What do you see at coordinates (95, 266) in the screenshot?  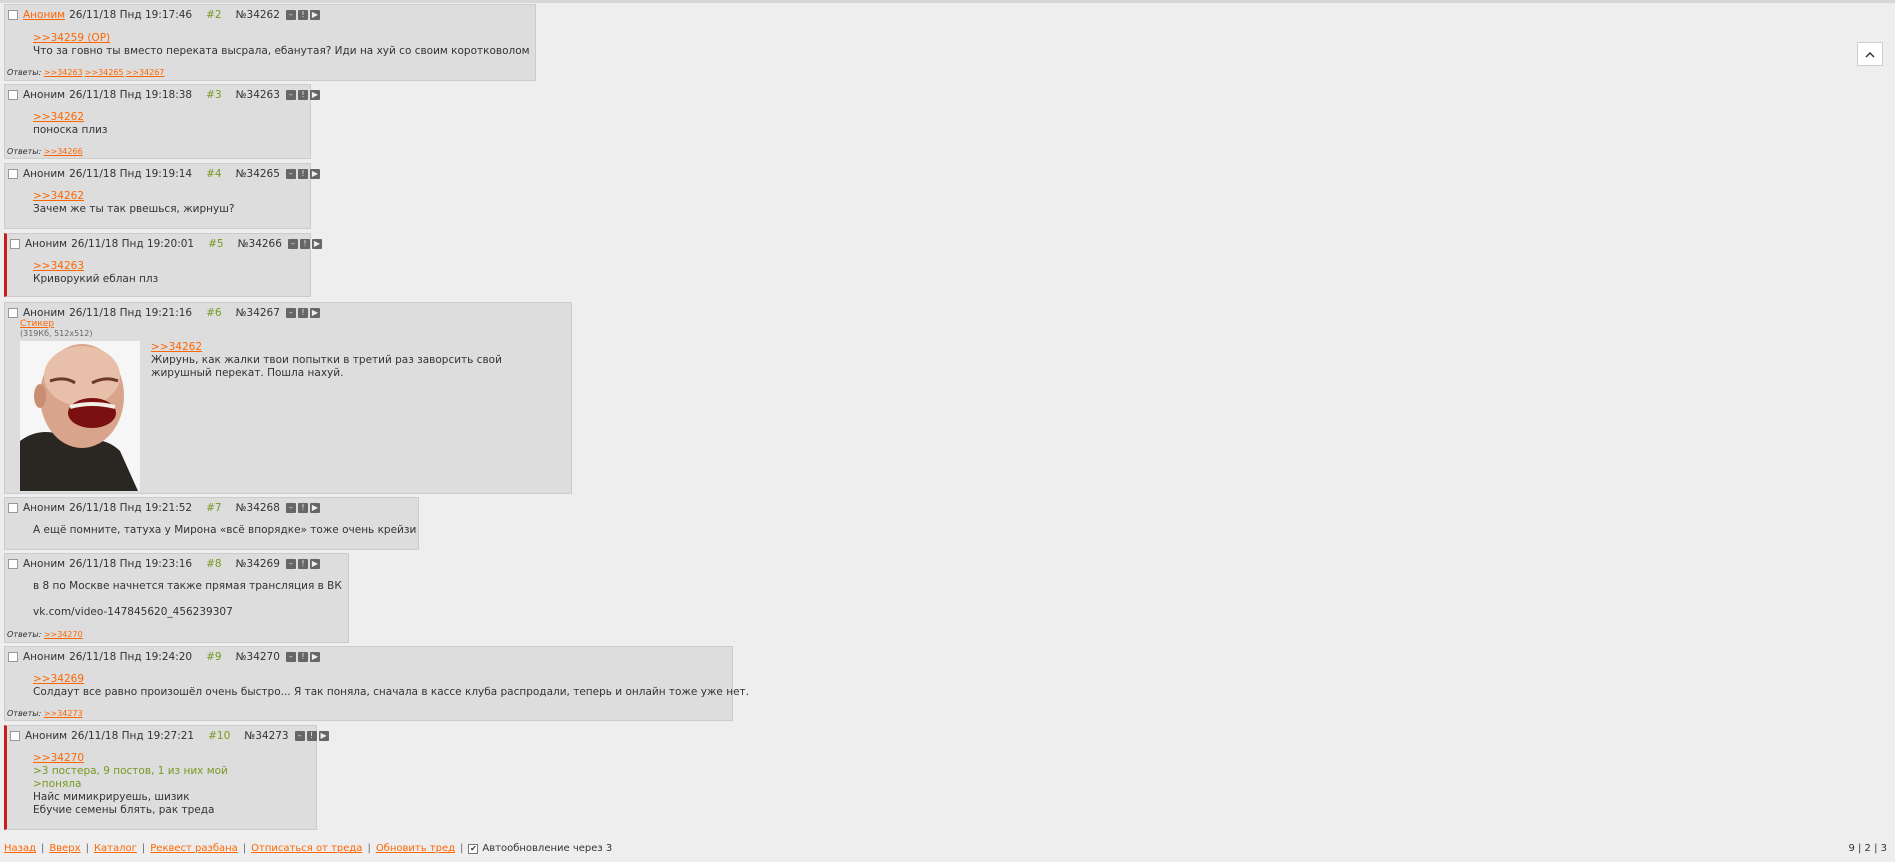 I see `reply-link: >>34263` at bounding box center [95, 266].